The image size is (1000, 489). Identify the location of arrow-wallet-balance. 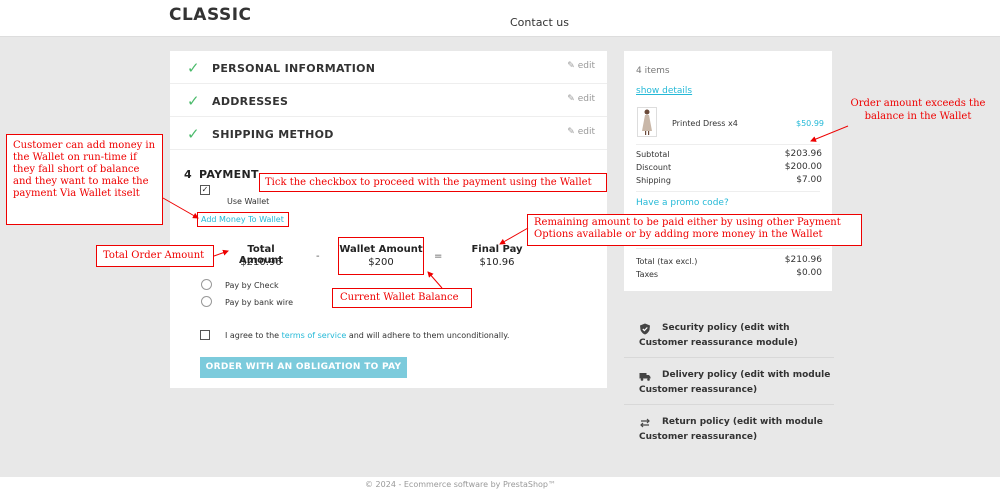
(435, 280).